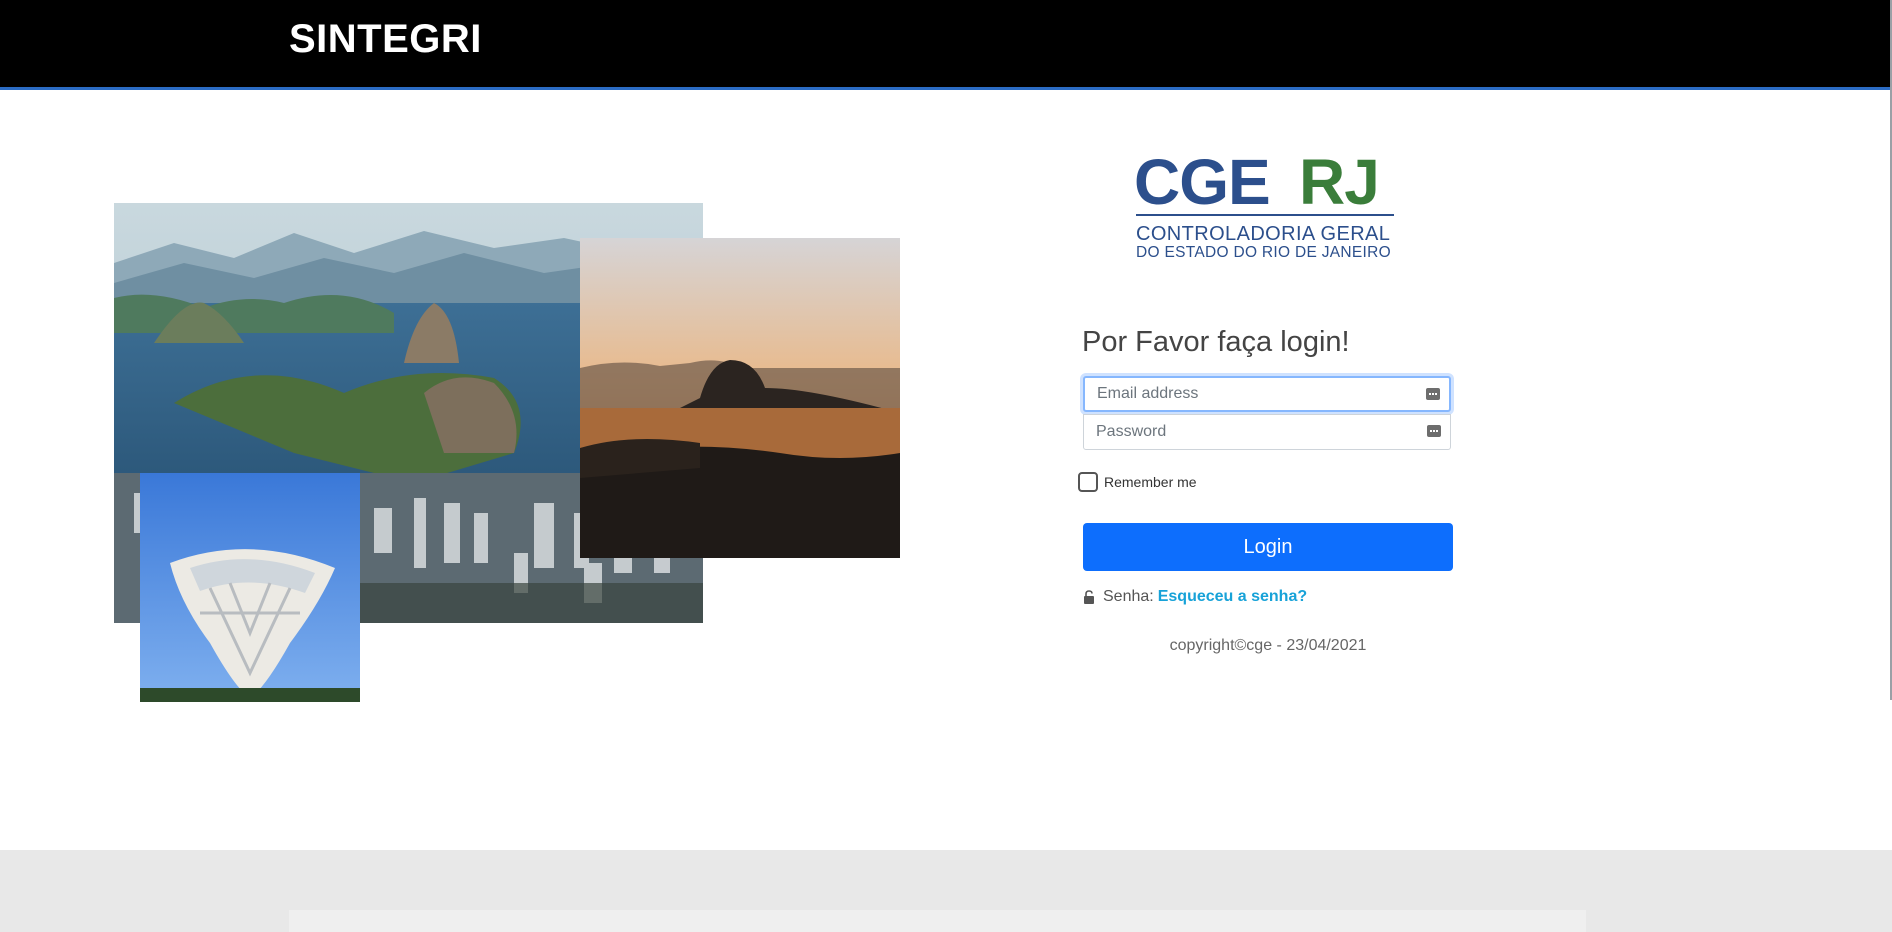 The image size is (1892, 932). I want to click on email-field, so click(1267, 394).